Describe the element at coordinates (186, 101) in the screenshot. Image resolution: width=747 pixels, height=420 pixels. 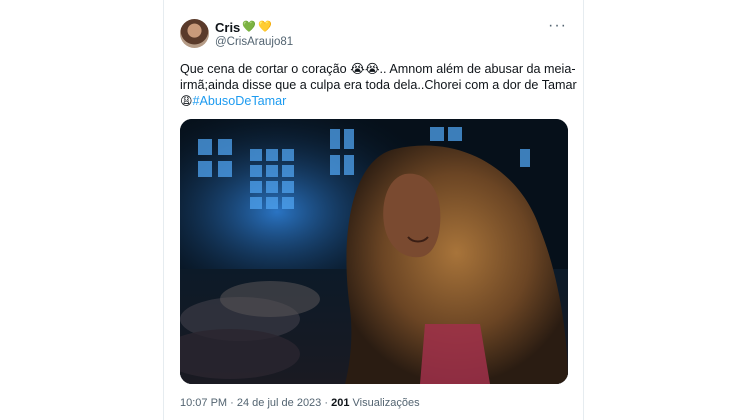
I see `weary-face-icon: 😩` at that location.